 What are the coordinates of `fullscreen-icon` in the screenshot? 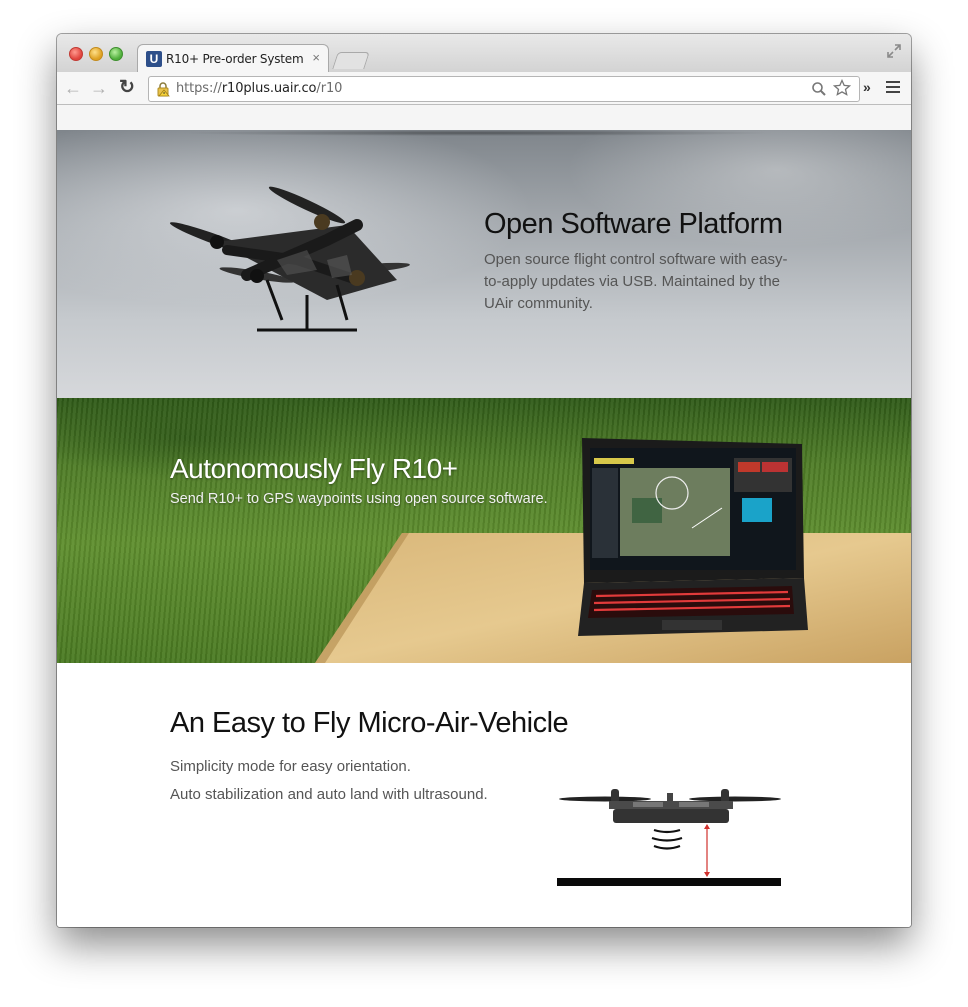 It's located at (894, 51).